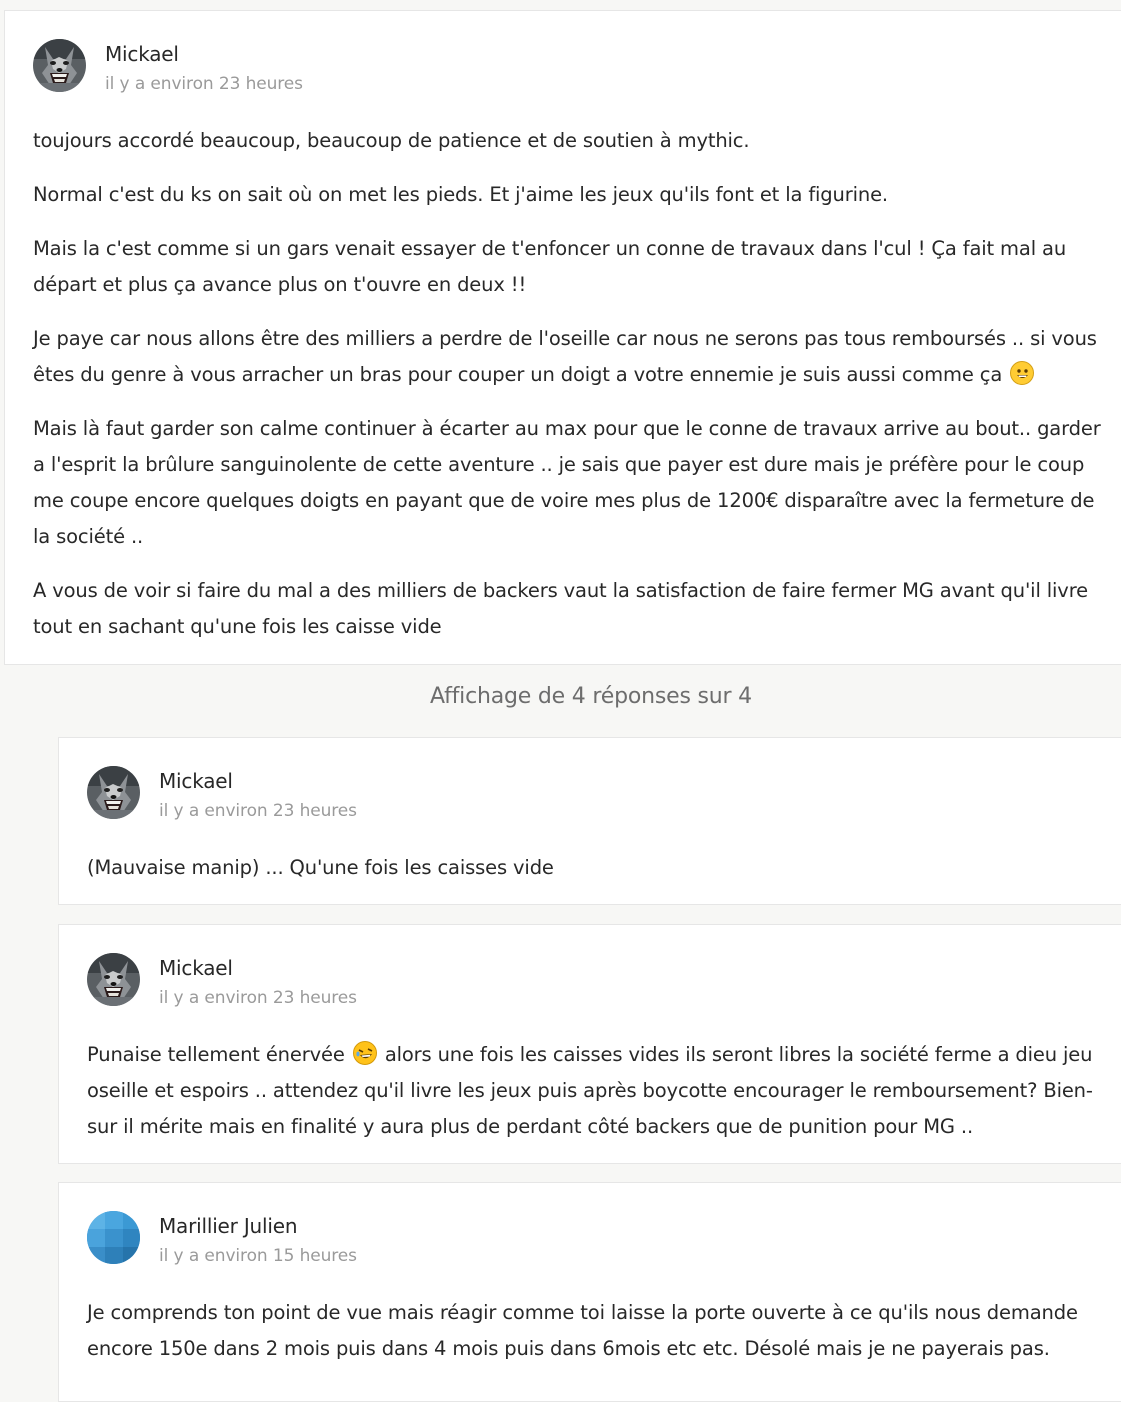 The height and width of the screenshot is (1402, 1121). Describe the element at coordinates (591, 696) in the screenshot. I see `replies-count-label: Affichage de 4 réponses sur 4` at that location.